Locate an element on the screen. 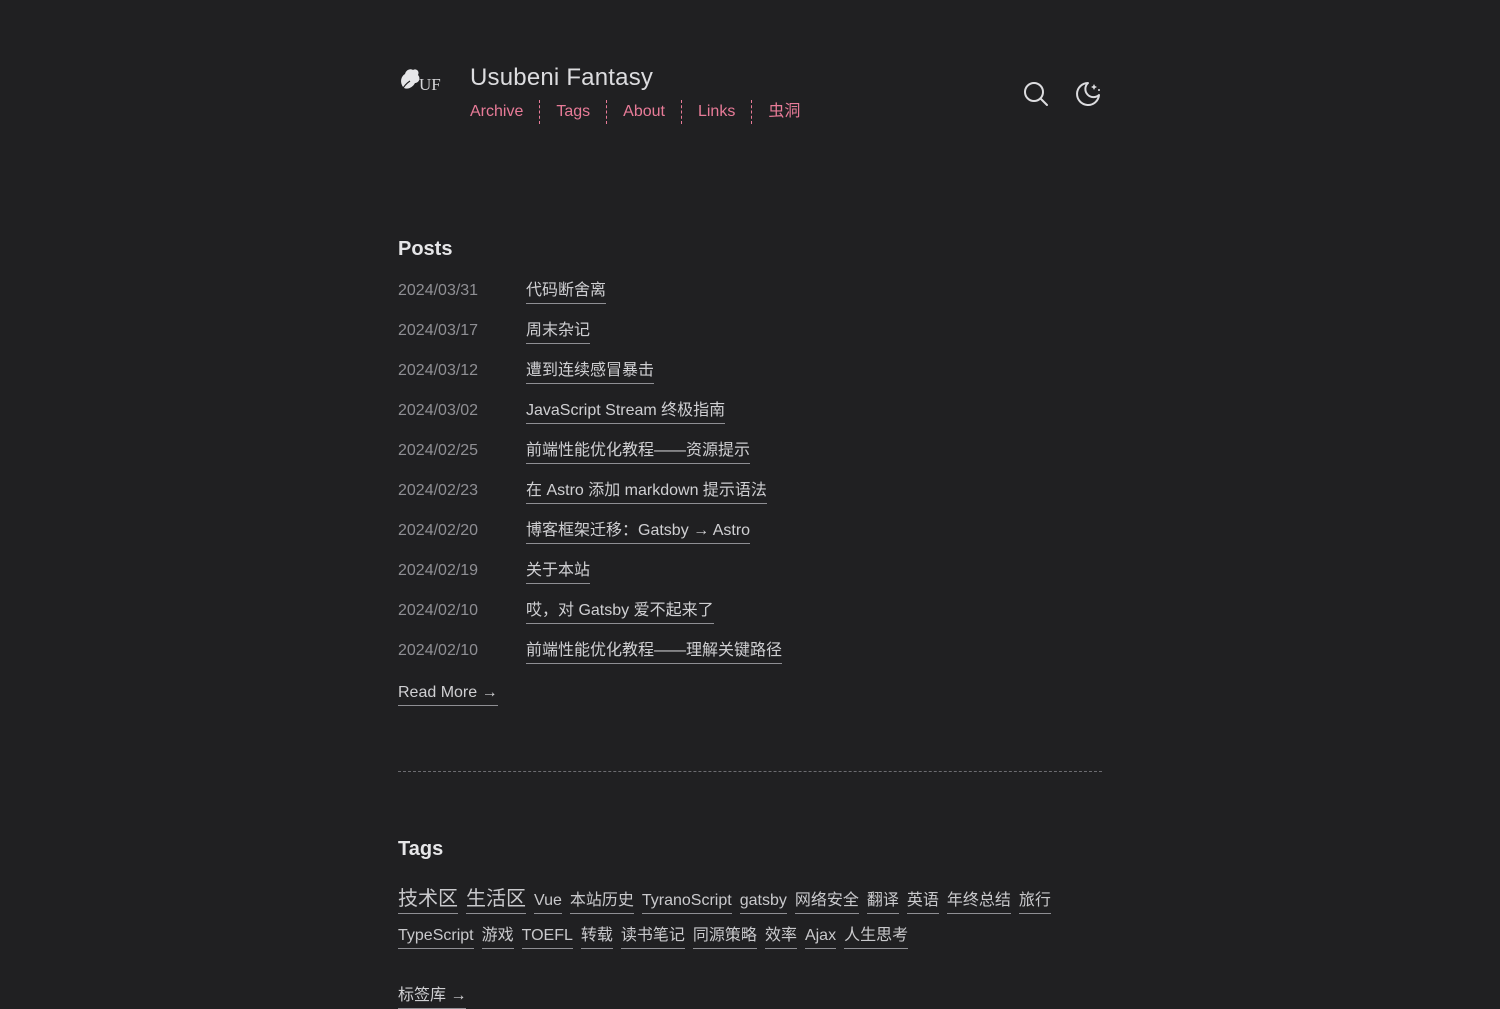  site-title: Usubeni Fantasy is located at coordinates (561, 78).